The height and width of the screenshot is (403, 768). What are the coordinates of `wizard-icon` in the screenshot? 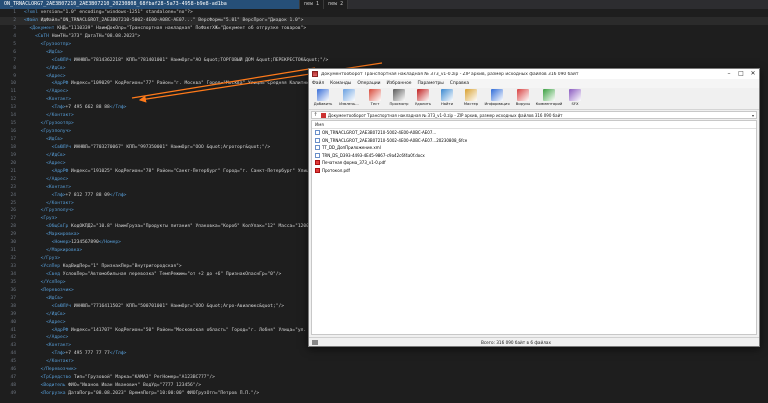 It's located at (471, 95).